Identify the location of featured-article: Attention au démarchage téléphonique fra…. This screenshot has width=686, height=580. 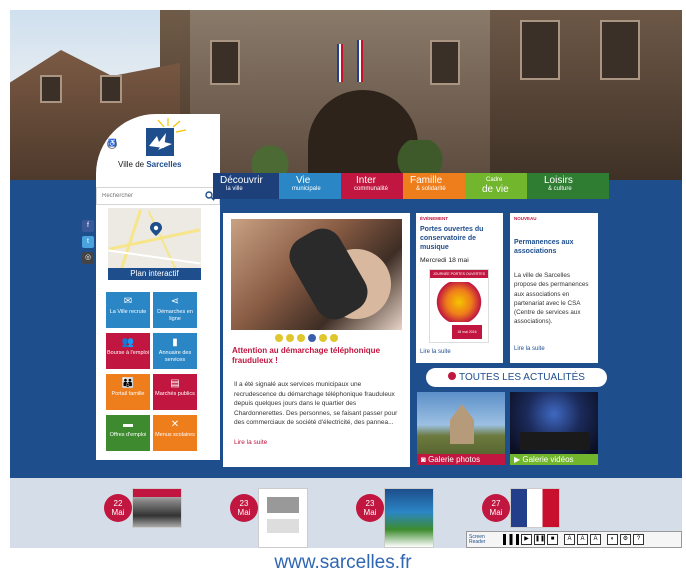
(316, 340).